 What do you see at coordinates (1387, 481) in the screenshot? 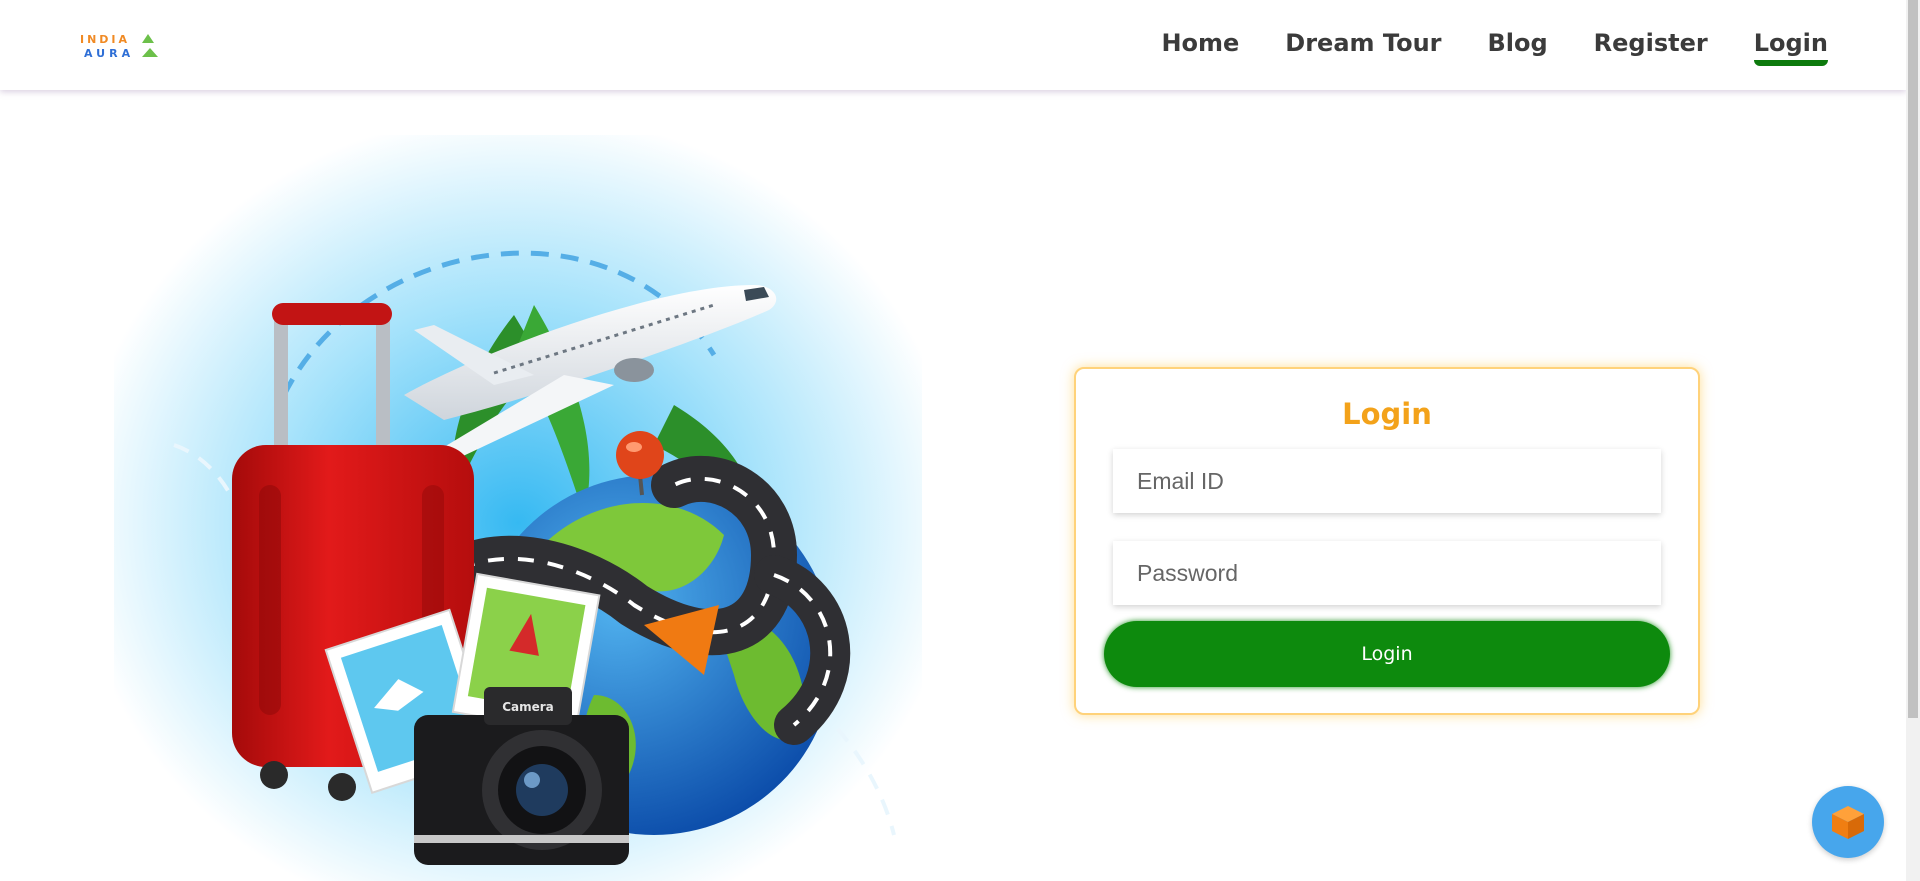
I see `email-input` at bounding box center [1387, 481].